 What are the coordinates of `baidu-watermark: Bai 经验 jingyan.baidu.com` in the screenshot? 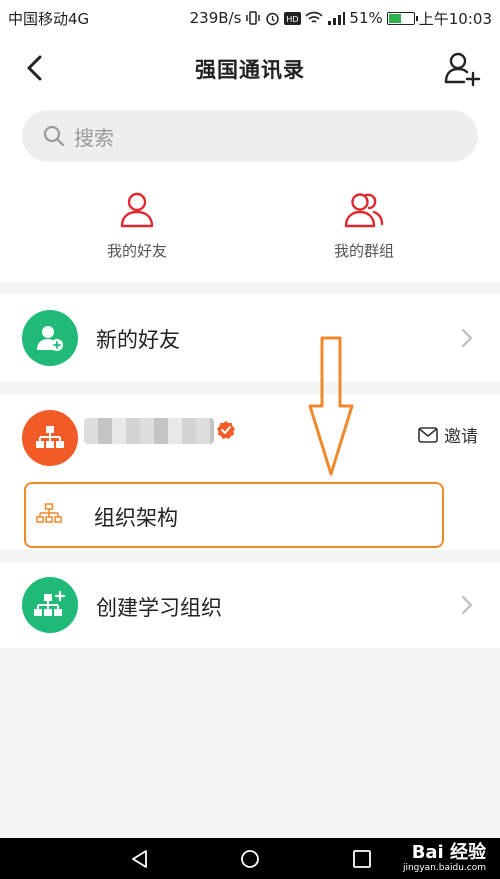 It's located at (444, 858).